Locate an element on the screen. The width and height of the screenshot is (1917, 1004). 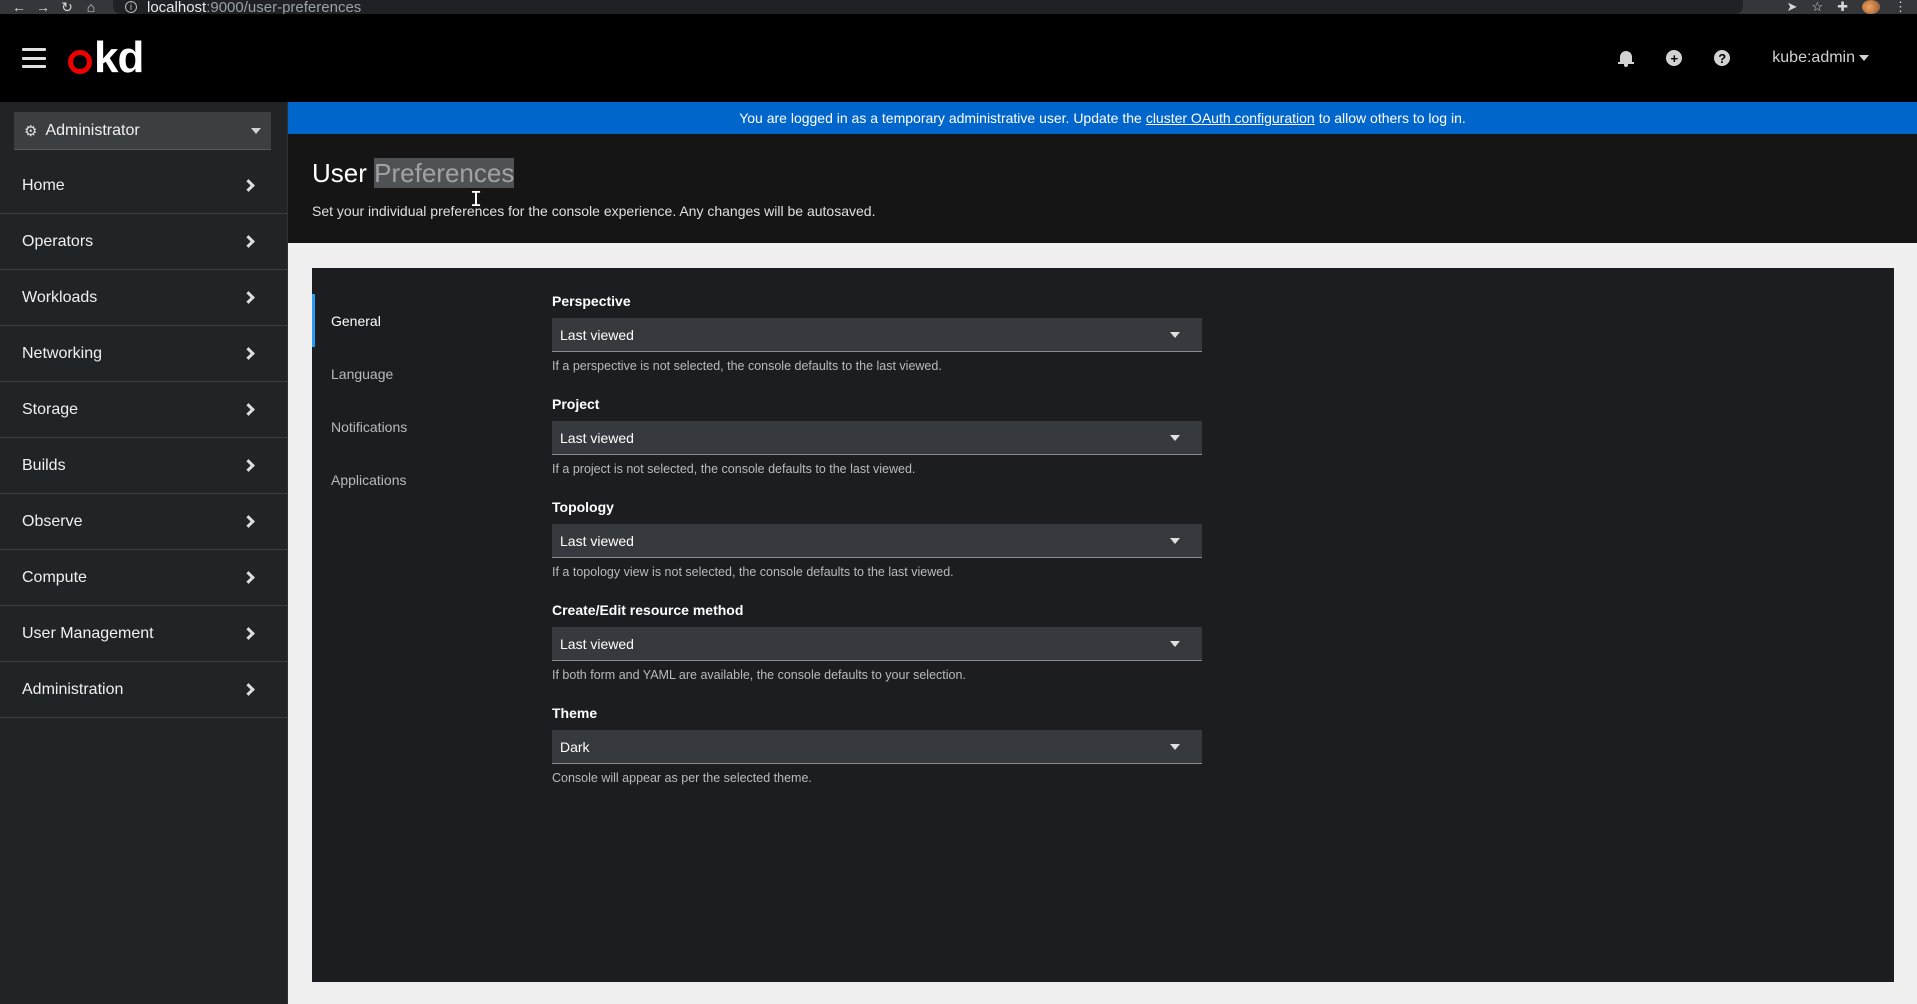
notifications-bell-icon is located at coordinates (1626, 58).